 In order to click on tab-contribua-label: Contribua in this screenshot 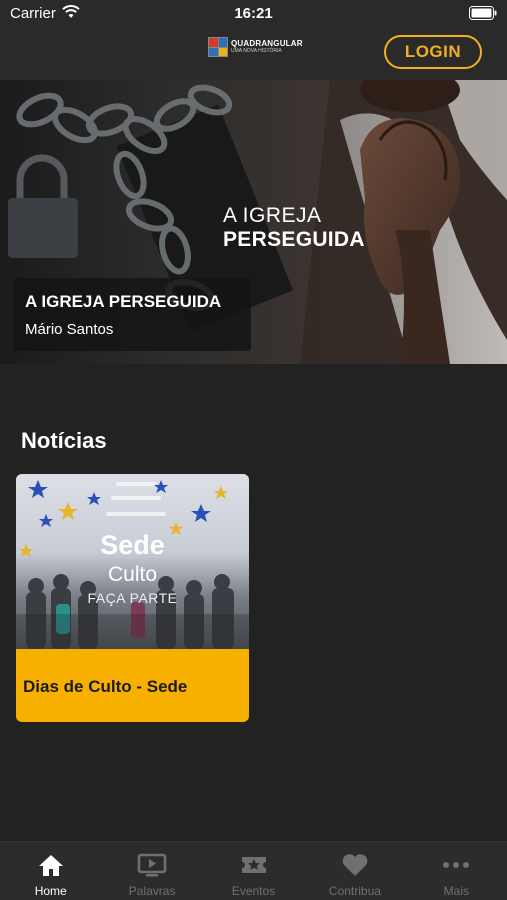, I will do `click(354, 891)`.